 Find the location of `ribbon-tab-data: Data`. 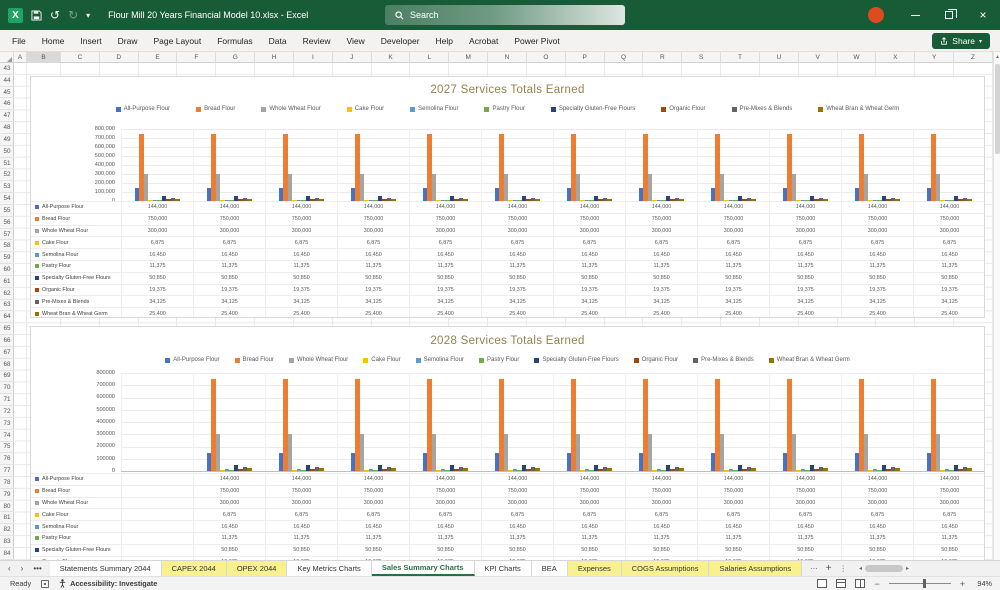

ribbon-tab-data: Data is located at coordinates (278, 41).